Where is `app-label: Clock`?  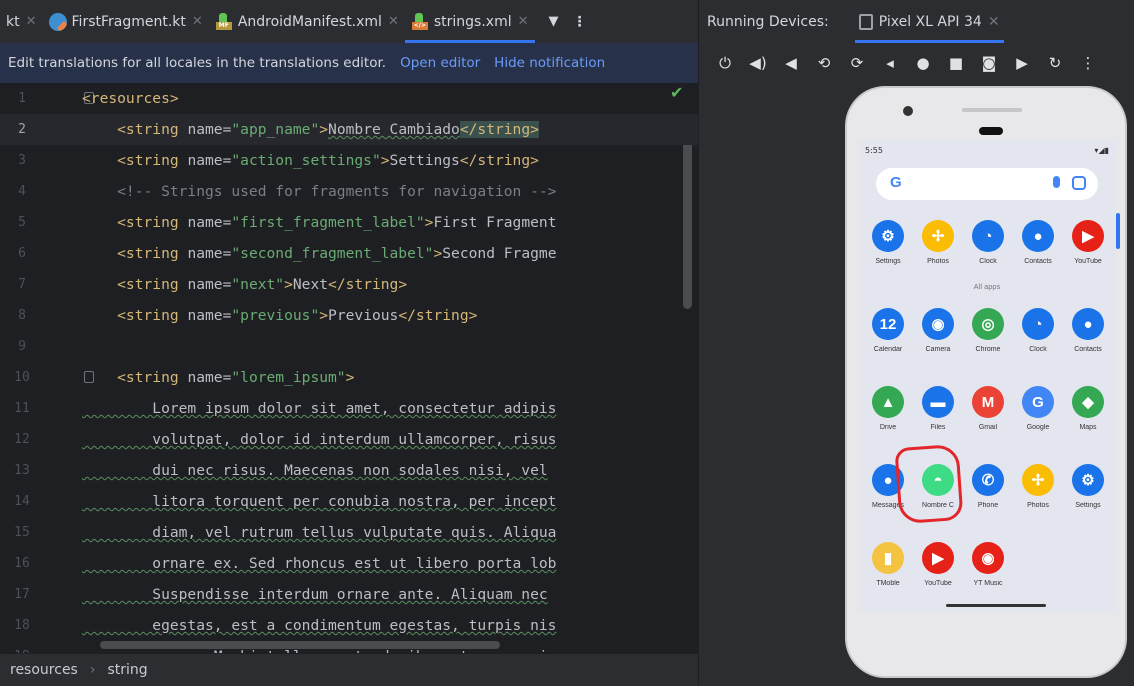 app-label: Clock is located at coordinates (1038, 349).